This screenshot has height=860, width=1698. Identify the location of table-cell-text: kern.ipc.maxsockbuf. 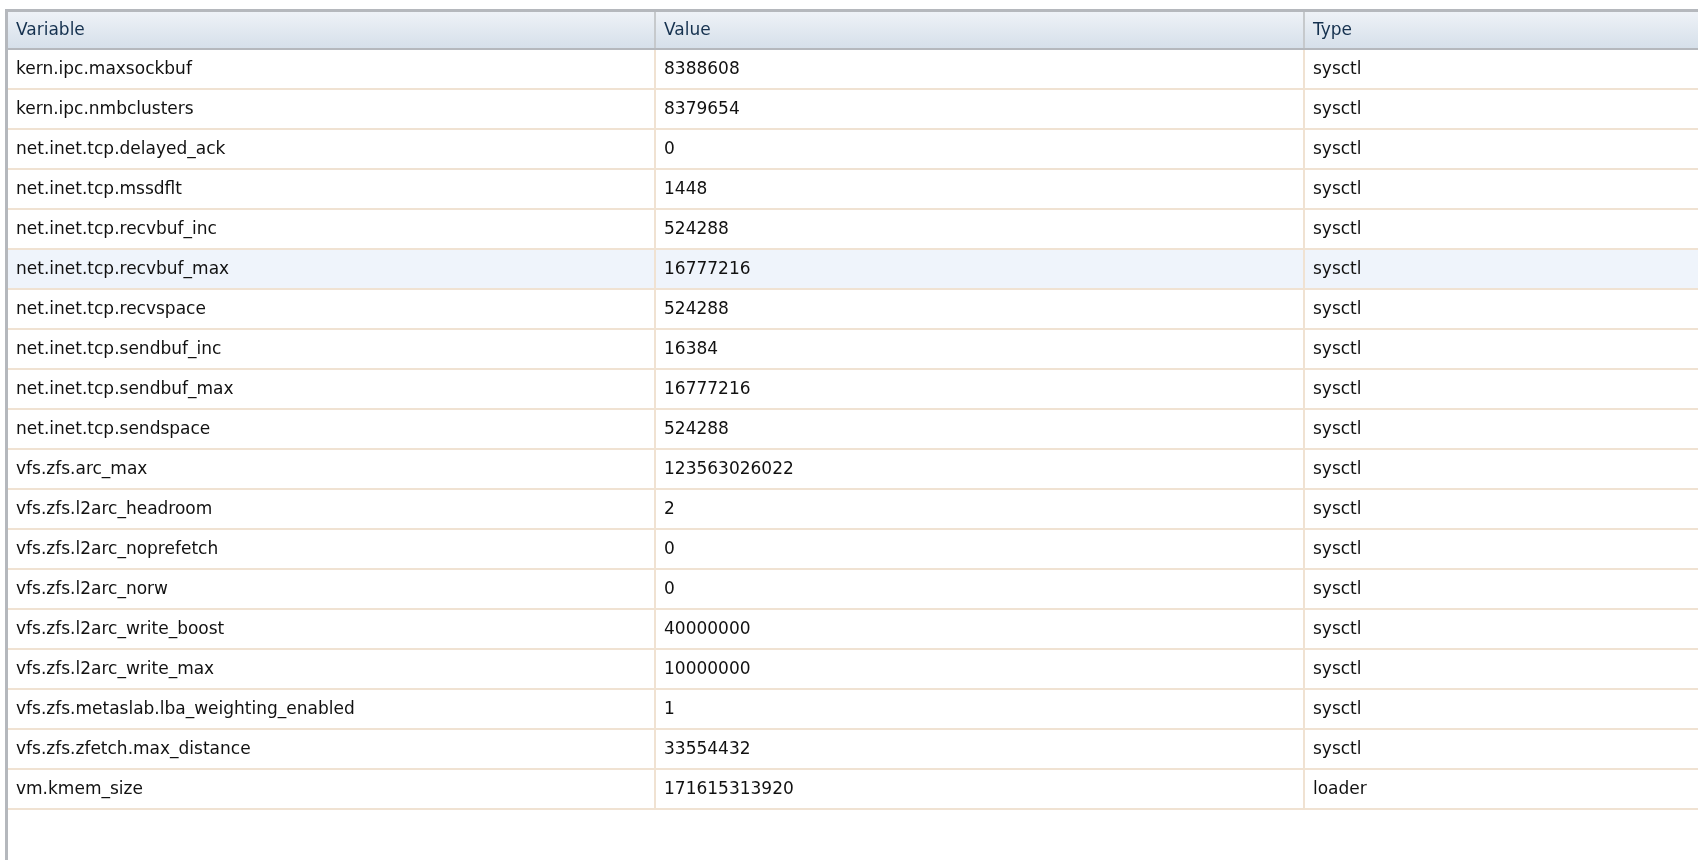
(104, 69).